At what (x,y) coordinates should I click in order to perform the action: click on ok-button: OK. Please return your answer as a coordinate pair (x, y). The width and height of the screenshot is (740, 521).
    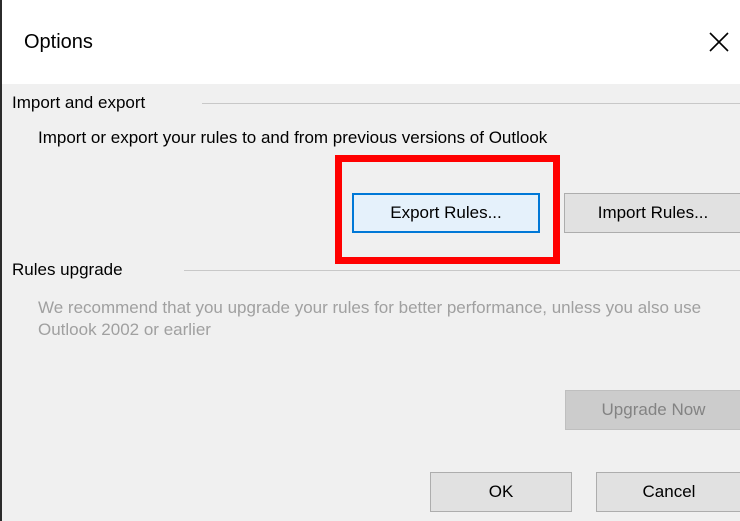
    Looking at the image, I should click on (501, 492).